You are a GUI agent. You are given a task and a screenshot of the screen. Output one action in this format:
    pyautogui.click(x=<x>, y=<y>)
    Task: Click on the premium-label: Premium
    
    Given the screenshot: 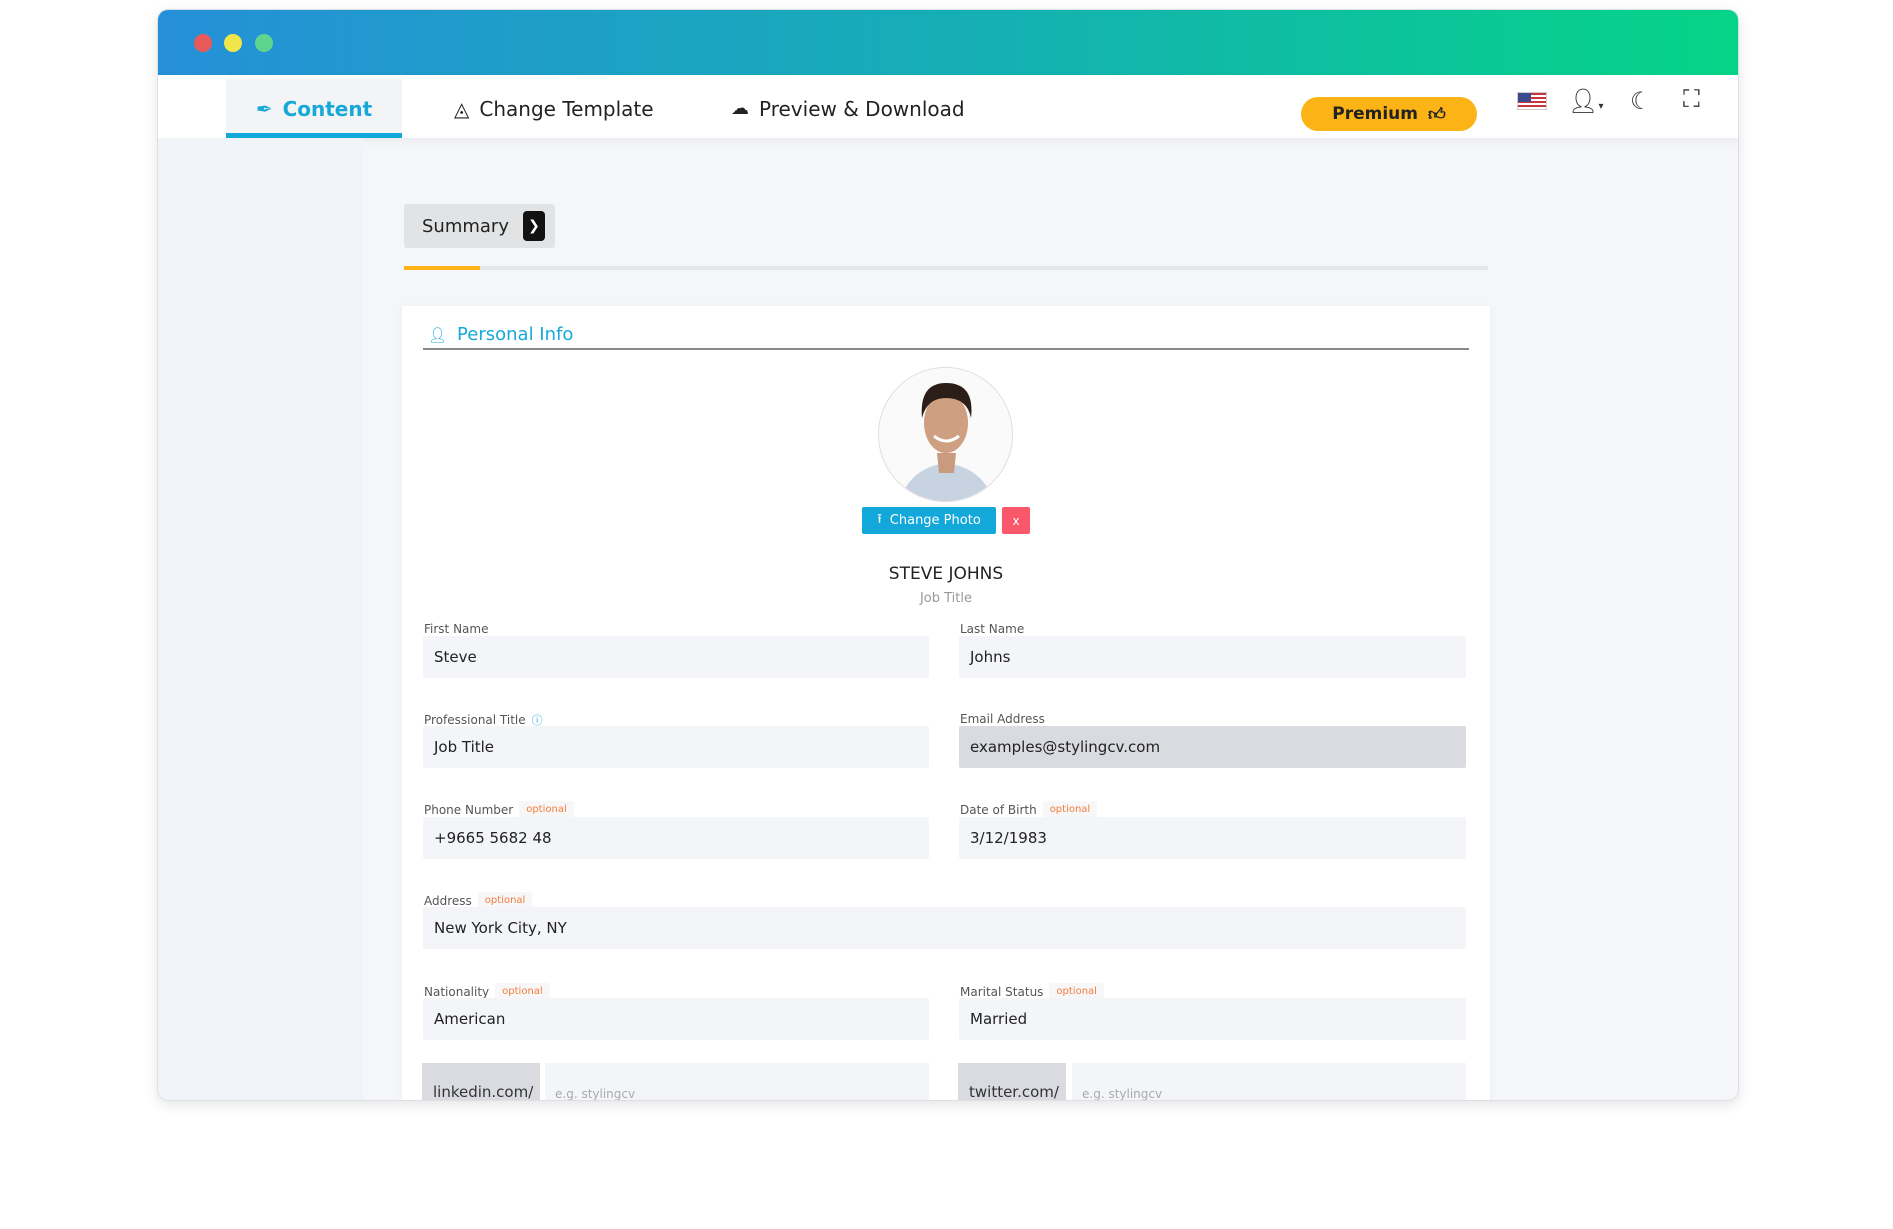 What is the action you would take?
    pyautogui.click(x=1375, y=114)
    